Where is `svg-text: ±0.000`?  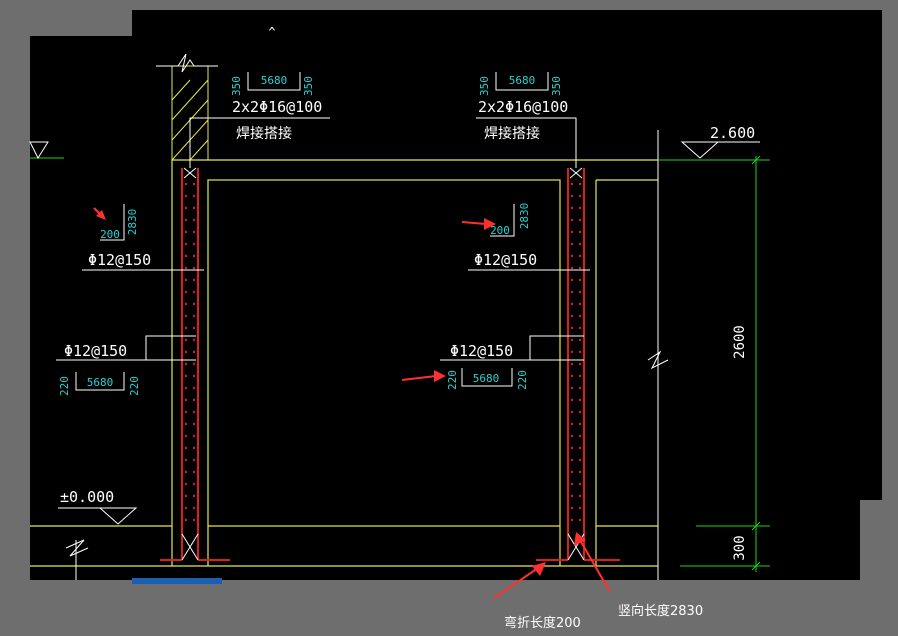
svg-text: ±0.000 is located at coordinates (87, 497).